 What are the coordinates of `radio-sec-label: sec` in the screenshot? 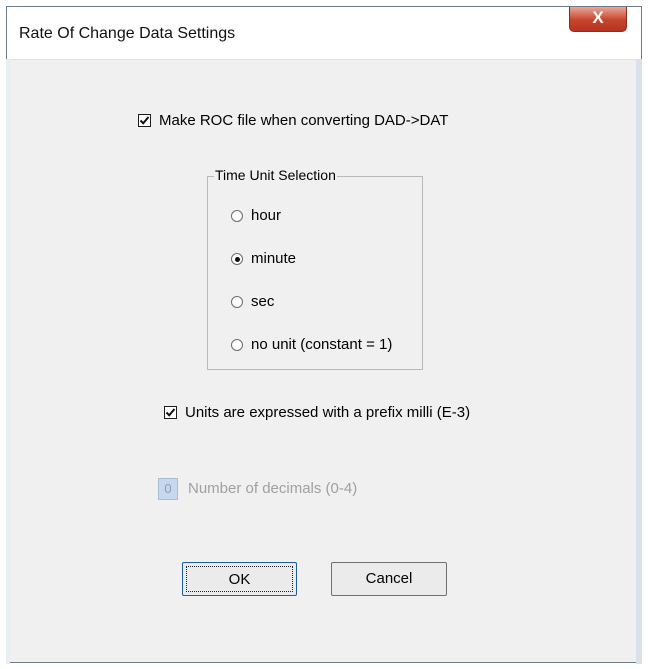 It's located at (263, 301).